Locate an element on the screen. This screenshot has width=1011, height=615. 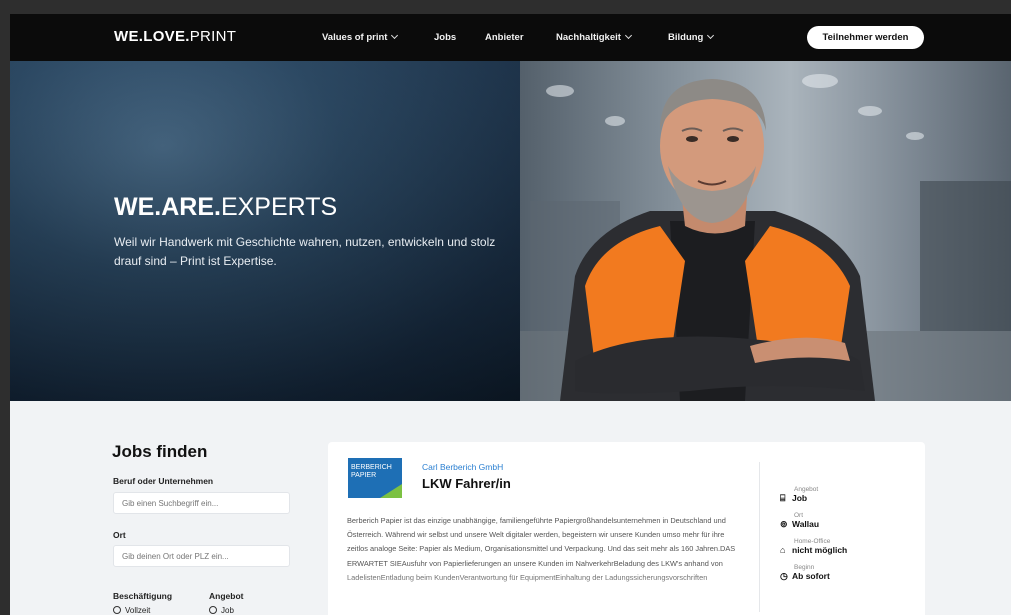
jobs-finder-title: Jobs finden is located at coordinates (160, 451).